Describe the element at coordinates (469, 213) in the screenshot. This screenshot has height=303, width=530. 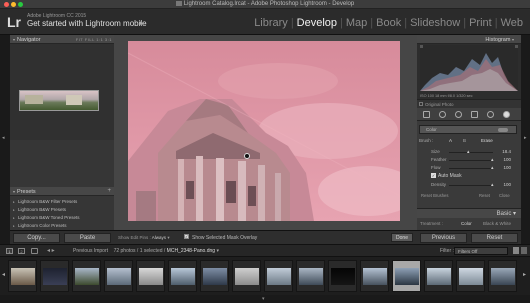
I see `basic-header: Basic ▾` at that location.